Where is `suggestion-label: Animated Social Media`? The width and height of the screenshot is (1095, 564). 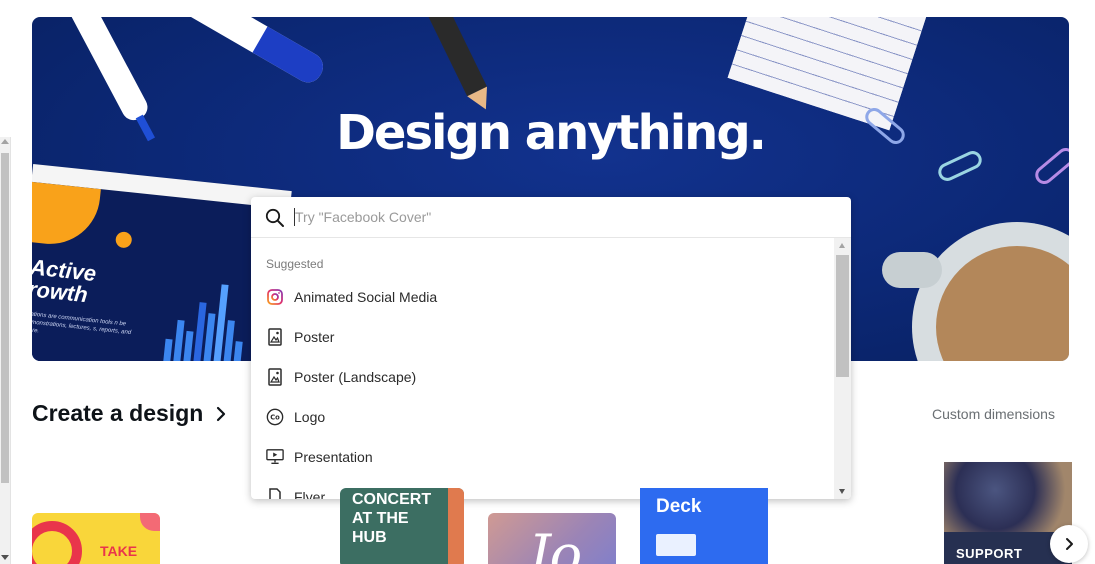
suggestion-label: Animated Social Media is located at coordinates (366, 297).